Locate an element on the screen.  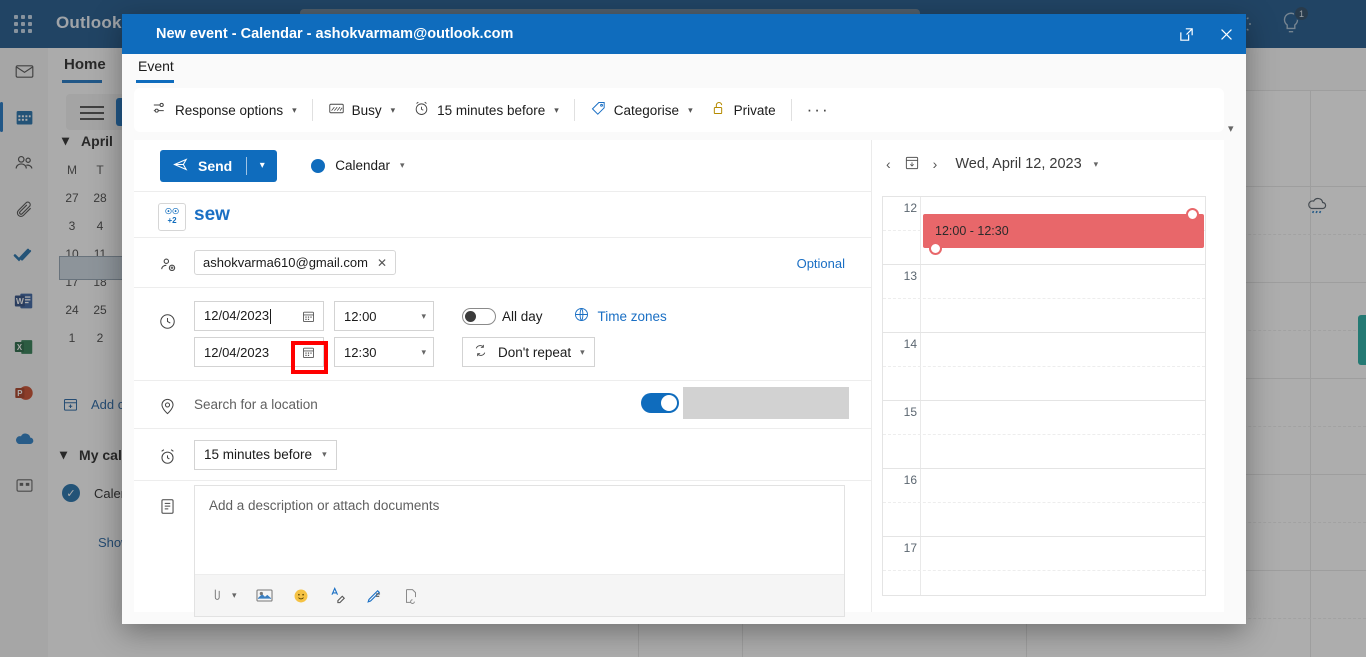
preview-header: ‹ › Wed, April 12, 2023 ▾ is located at coordinates (1048, 164).